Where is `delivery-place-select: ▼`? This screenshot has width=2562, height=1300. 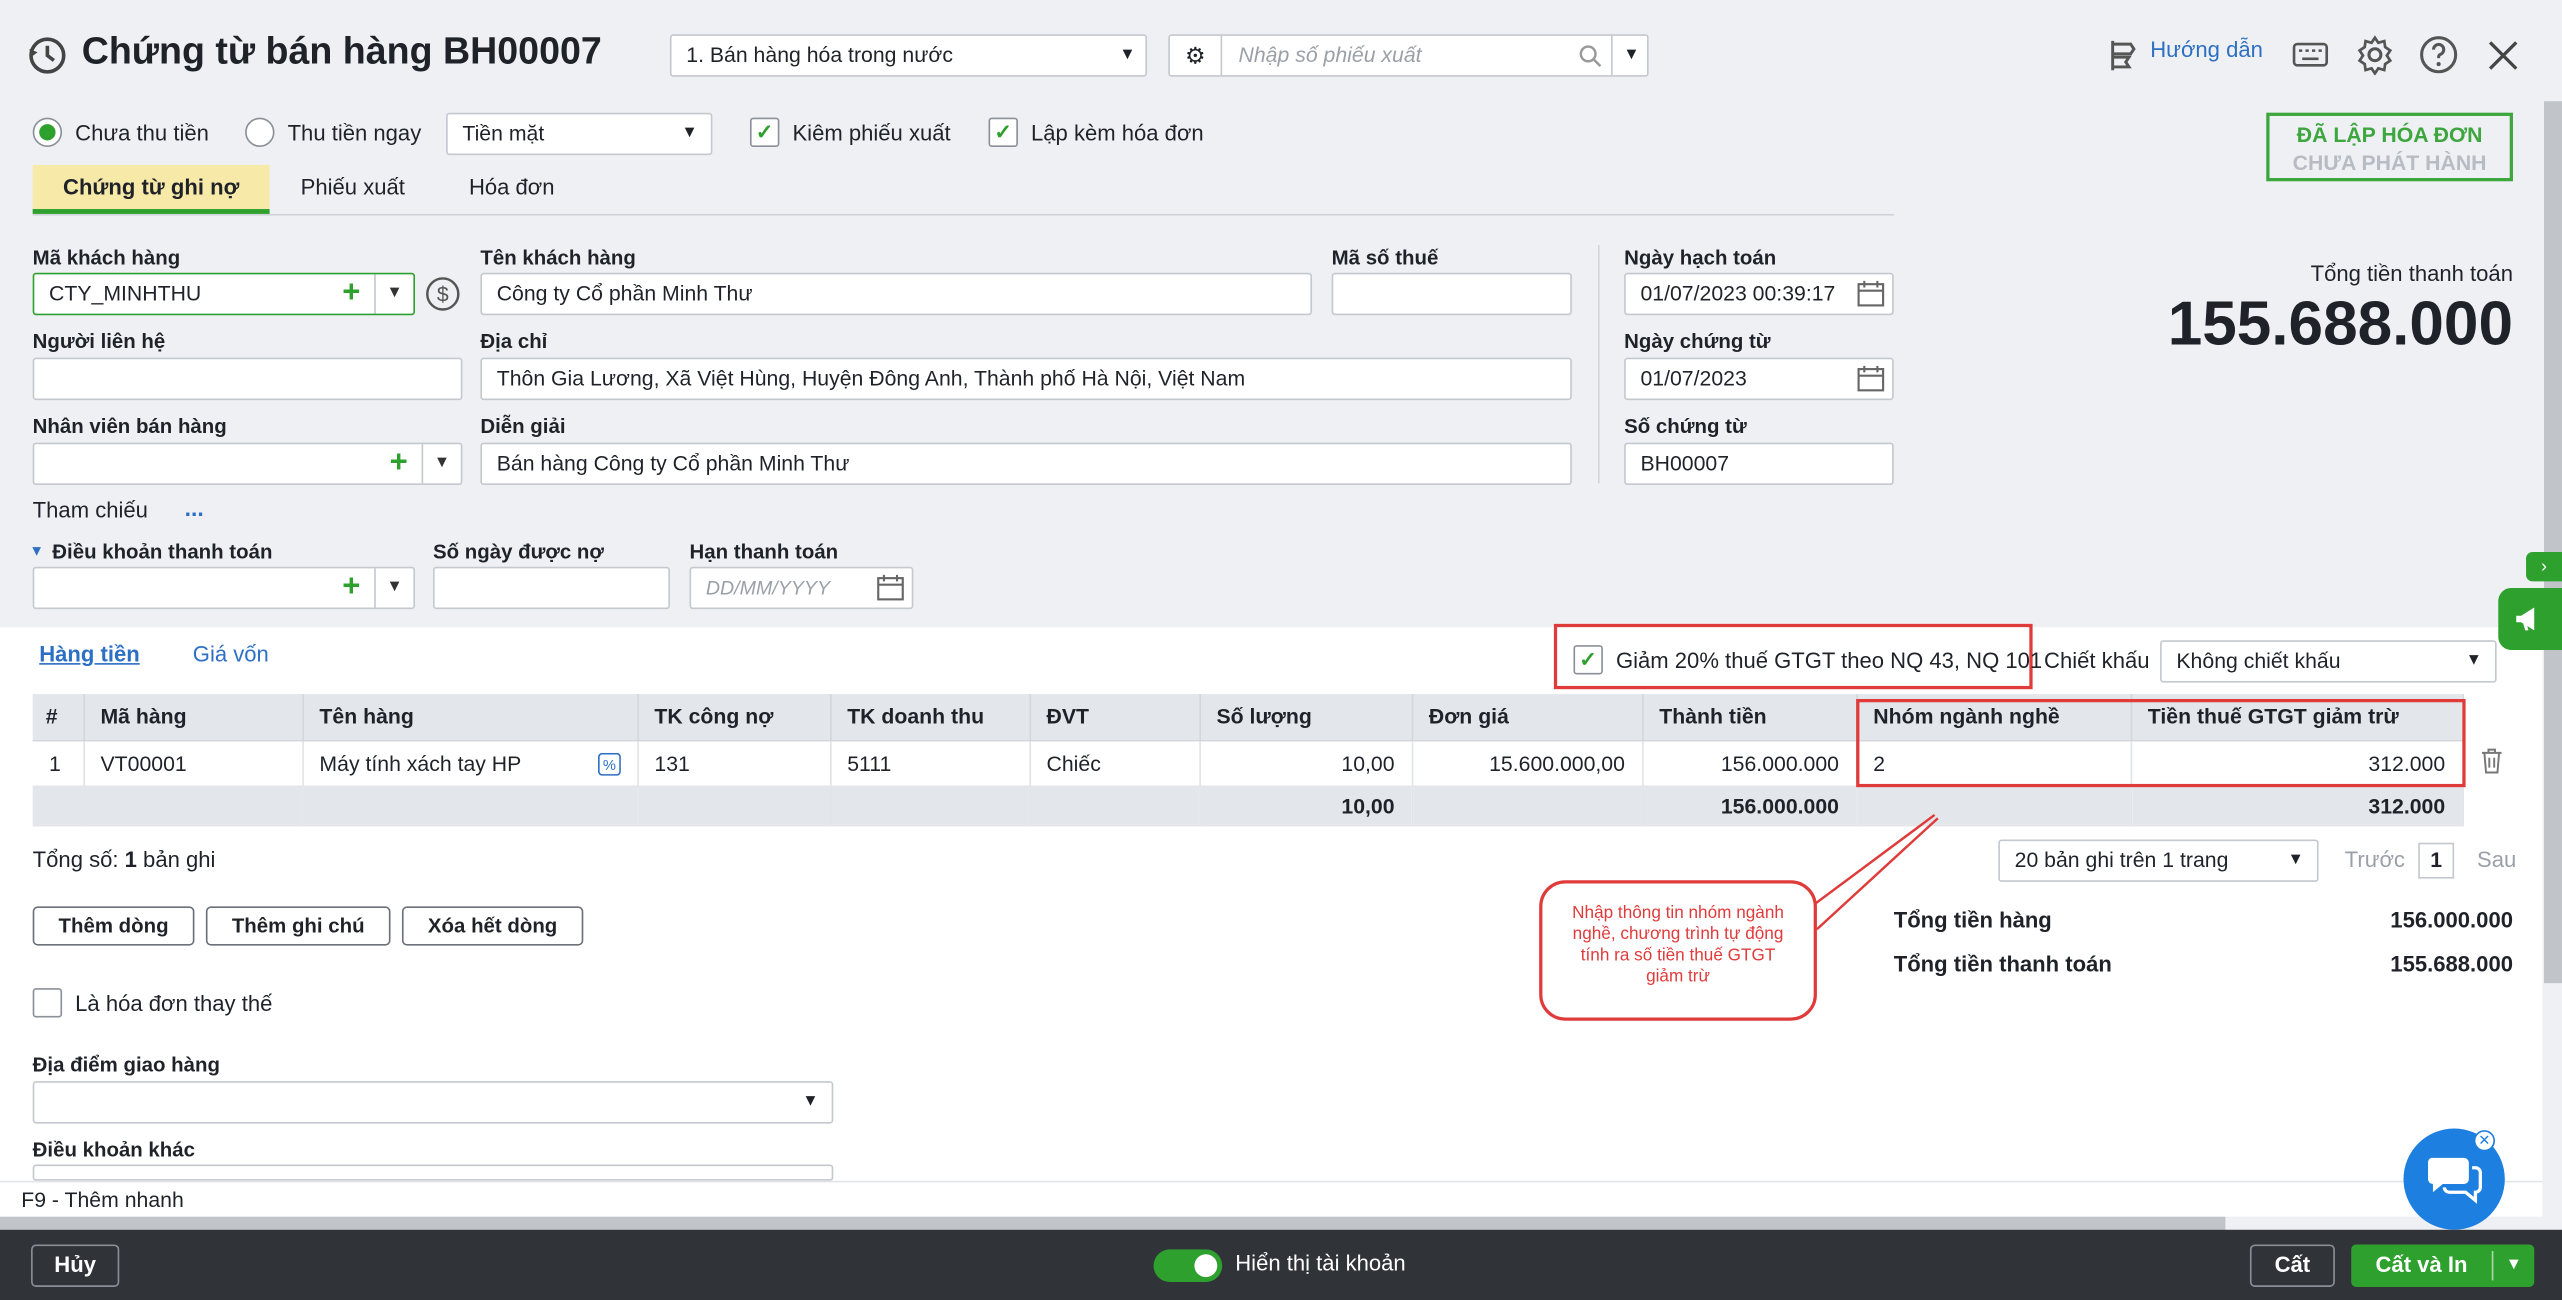 delivery-place-select: ▼ is located at coordinates (433, 1102).